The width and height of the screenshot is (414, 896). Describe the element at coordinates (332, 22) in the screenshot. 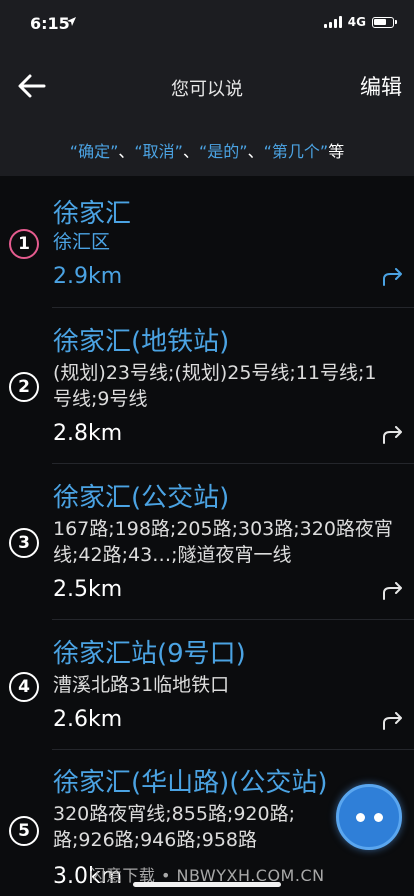

I see `signal-icon` at that location.